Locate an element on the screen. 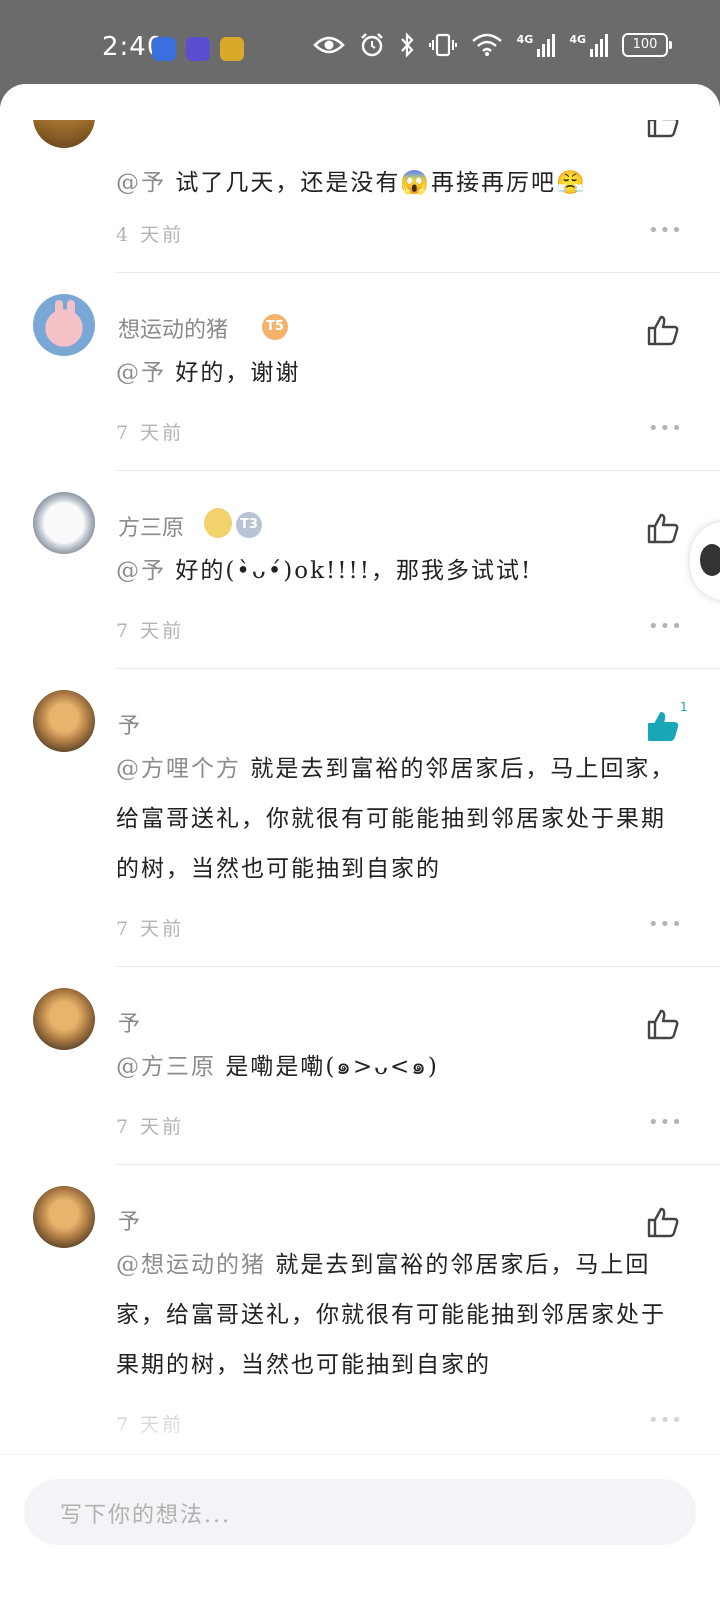  alarm-icon is located at coordinates (371, 45).